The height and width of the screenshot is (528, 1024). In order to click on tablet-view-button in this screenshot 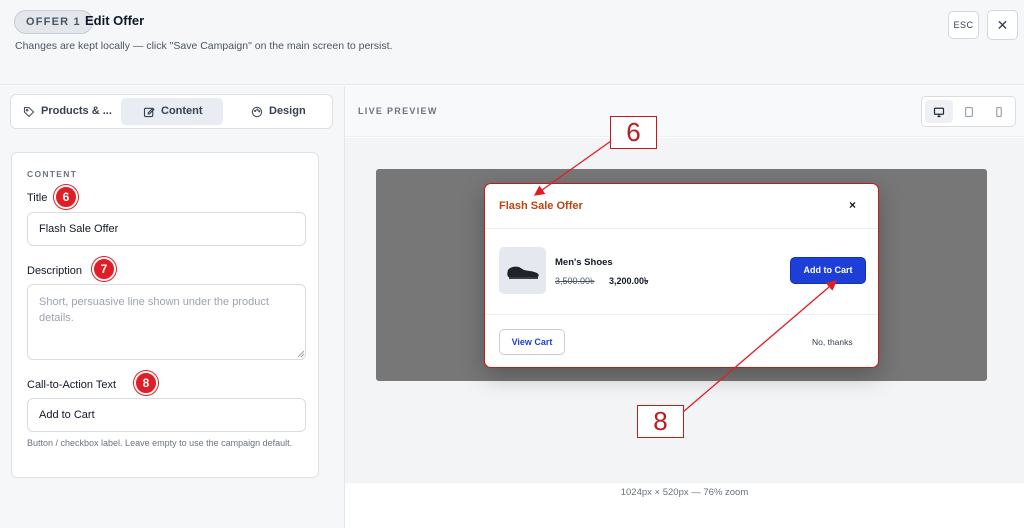, I will do `click(969, 111)`.